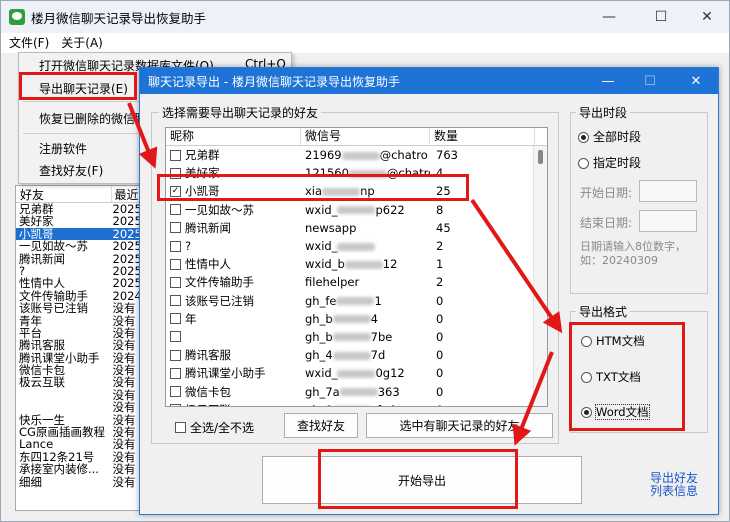 The width and height of the screenshot is (730, 522). What do you see at coordinates (142, 135) in the screenshot?
I see `arrow-to-friend` at bounding box center [142, 135].